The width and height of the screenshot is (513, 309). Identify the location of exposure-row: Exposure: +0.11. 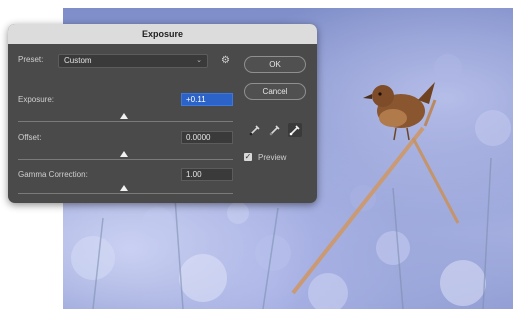
(125, 100).